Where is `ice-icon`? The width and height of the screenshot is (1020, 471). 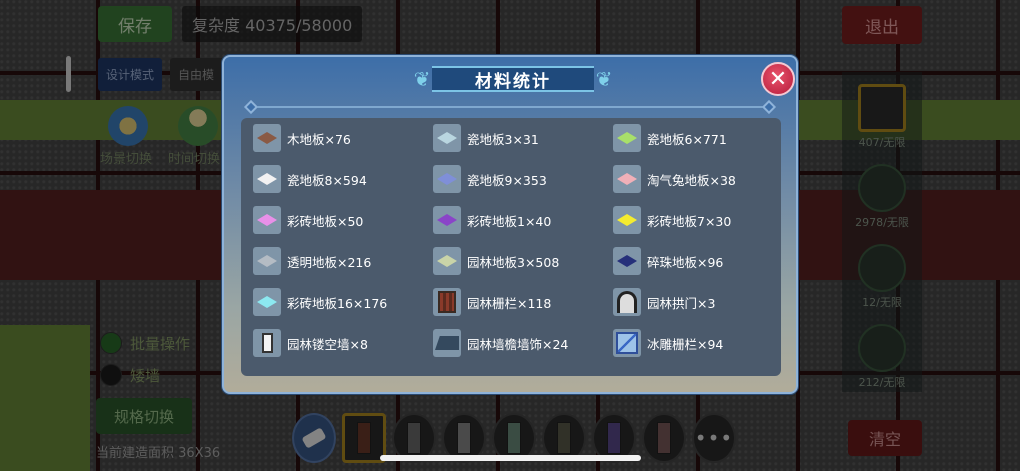 ice-icon is located at coordinates (627, 343).